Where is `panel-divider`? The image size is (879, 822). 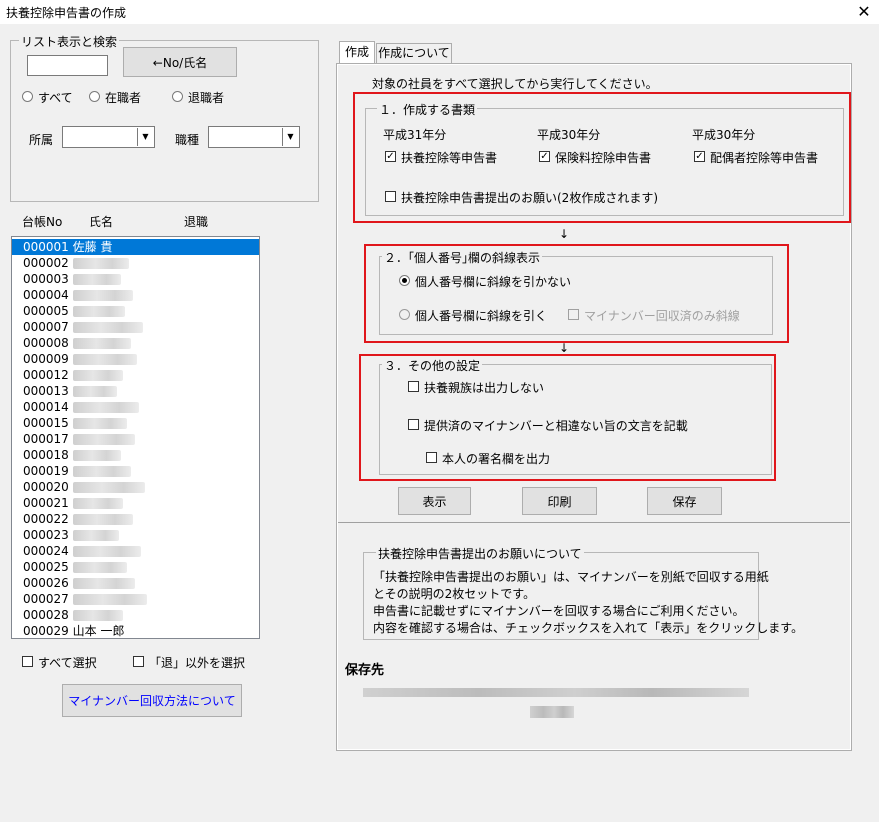
panel-divider is located at coordinates (594, 522).